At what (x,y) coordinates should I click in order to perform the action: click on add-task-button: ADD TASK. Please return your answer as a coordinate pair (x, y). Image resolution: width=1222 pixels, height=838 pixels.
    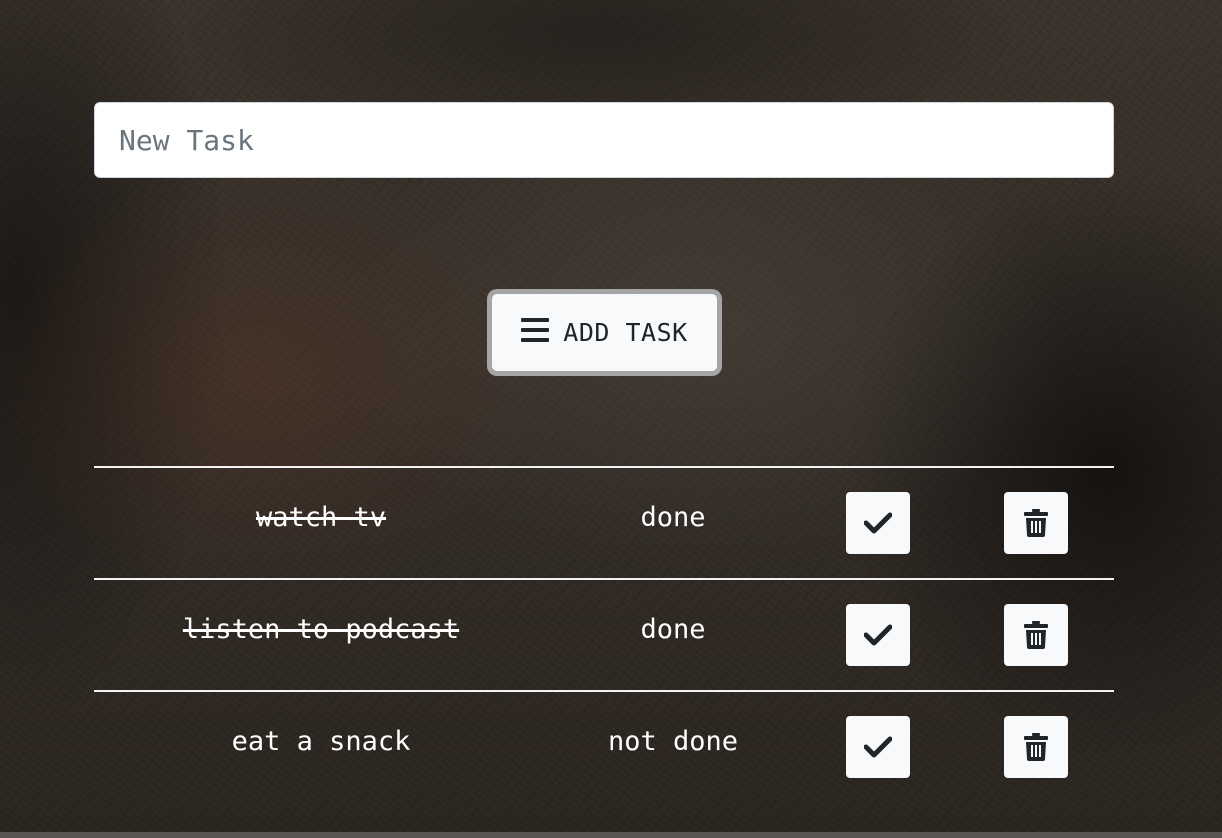
    Looking at the image, I should click on (604, 332).